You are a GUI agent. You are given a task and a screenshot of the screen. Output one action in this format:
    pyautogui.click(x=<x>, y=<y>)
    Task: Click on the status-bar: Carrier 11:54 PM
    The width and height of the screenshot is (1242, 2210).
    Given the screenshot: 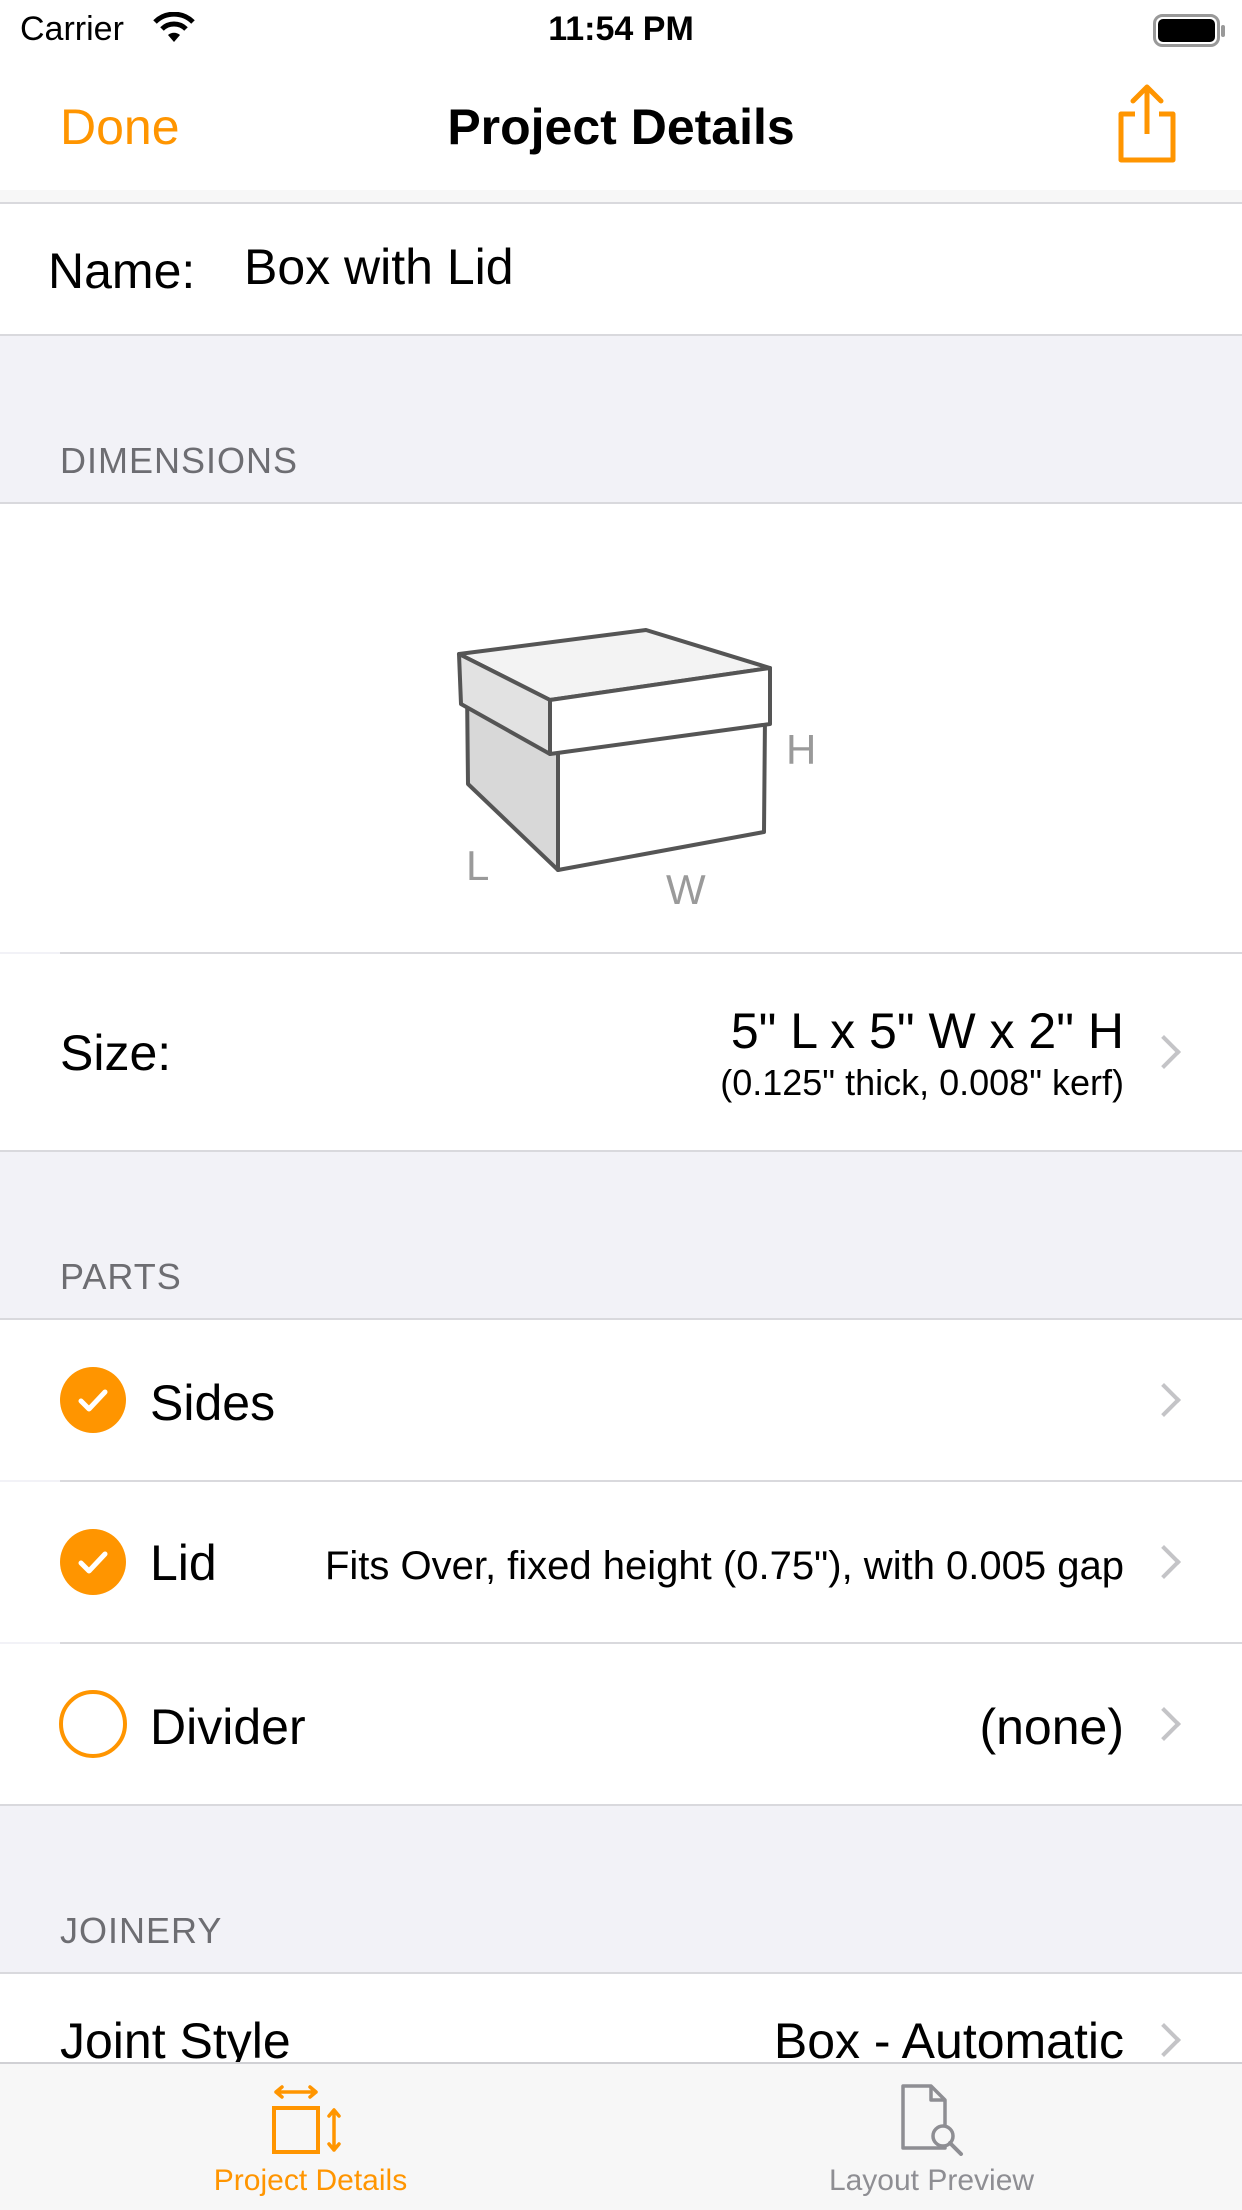 What is the action you would take?
    pyautogui.click(x=621, y=31)
    